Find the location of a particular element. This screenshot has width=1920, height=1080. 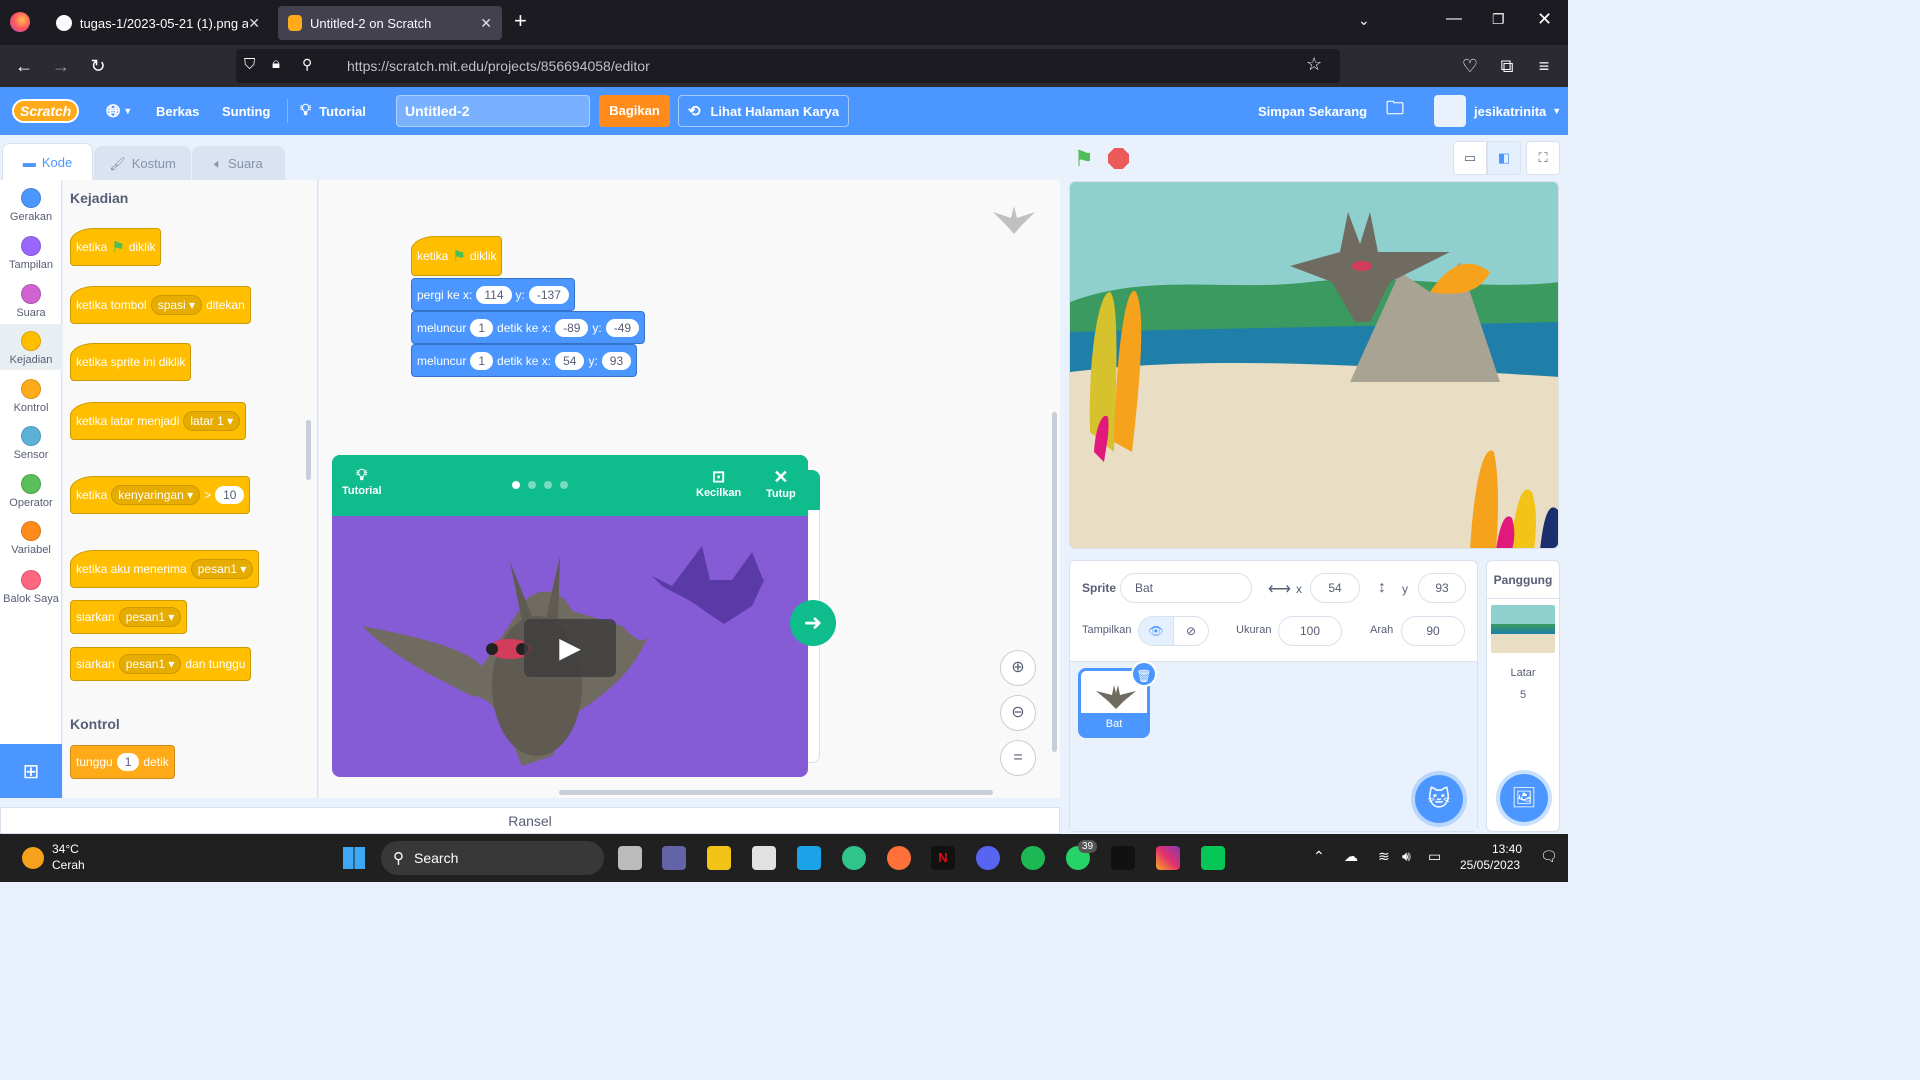

category-motion: Gerakan is located at coordinates (31, 205).